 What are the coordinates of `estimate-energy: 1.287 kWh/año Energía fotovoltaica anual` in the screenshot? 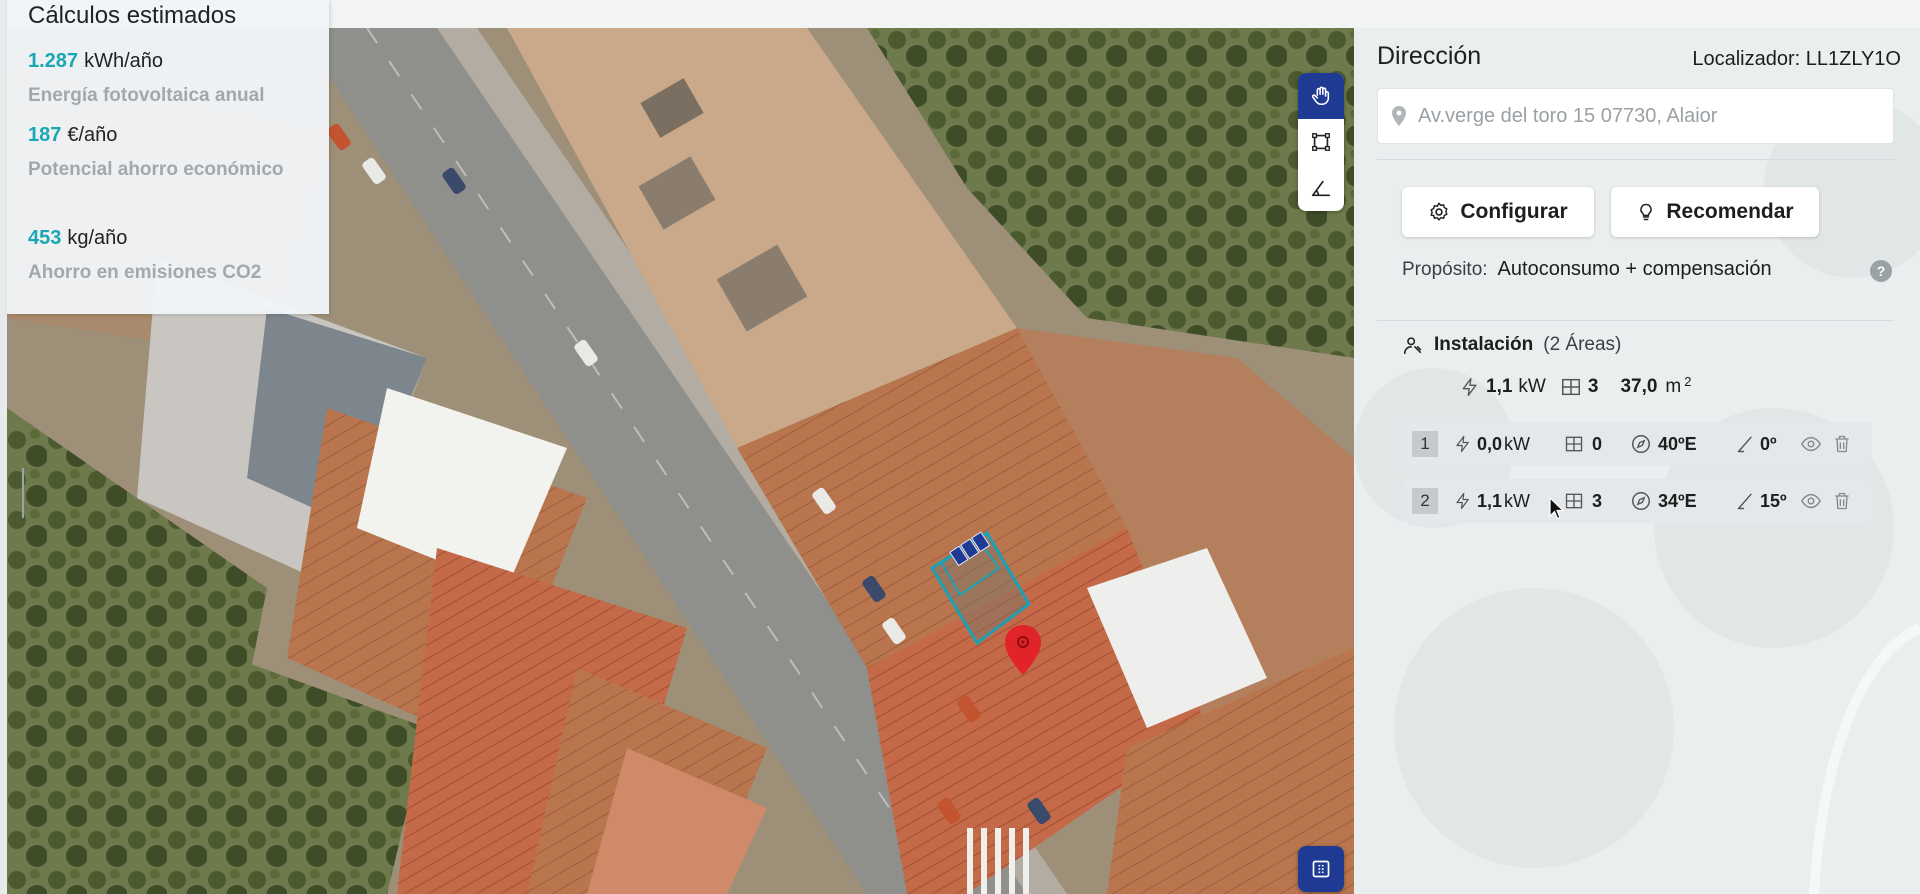 It's located at (173, 80).